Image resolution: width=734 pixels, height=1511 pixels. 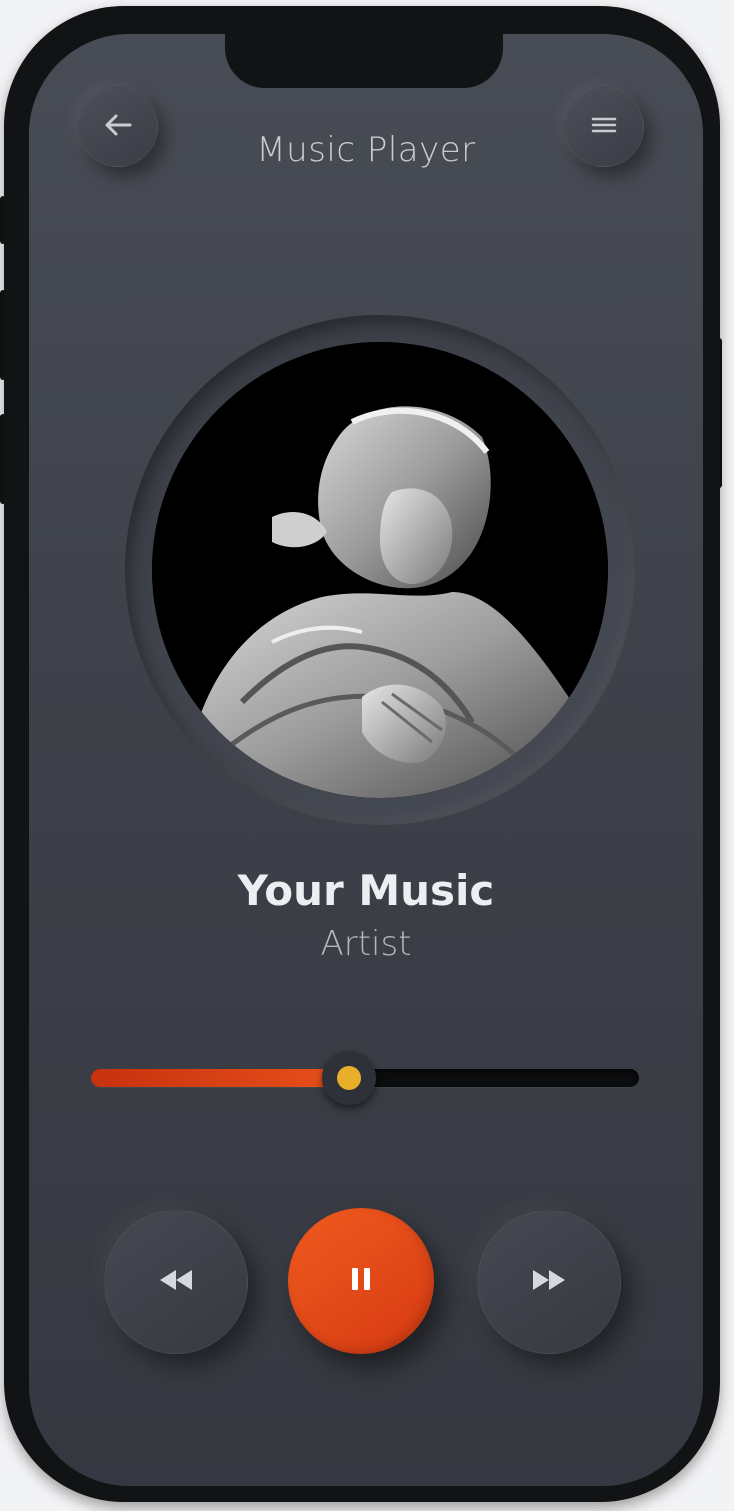 I want to click on notch, so click(x=364, y=61).